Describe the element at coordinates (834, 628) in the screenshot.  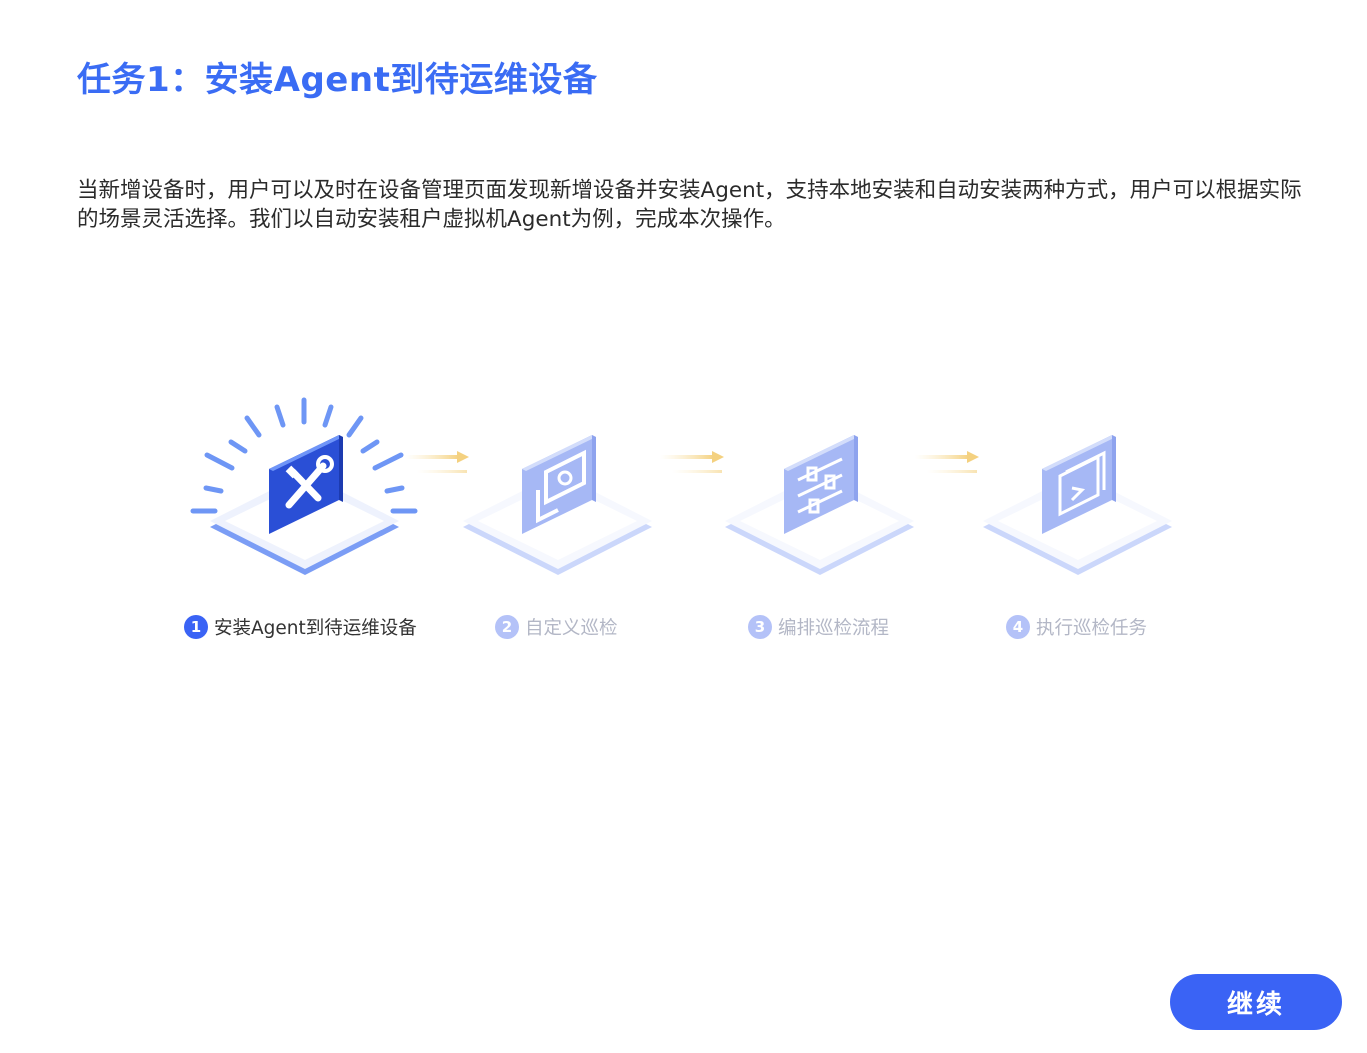
I see `step-3-text: 编排巡检流程` at that location.